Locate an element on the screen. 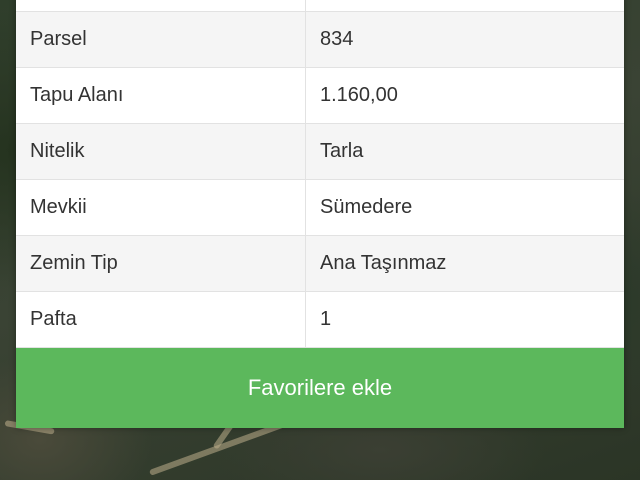 This screenshot has height=480, width=640. table-row: Zemin Tip Ana Taşınmaz is located at coordinates (320, 263).